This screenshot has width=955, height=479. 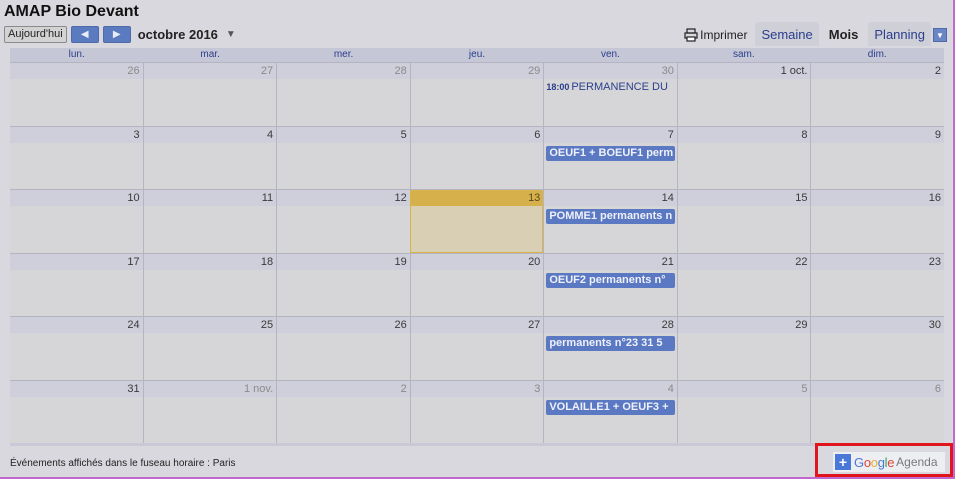 I want to click on day-cell: 1 oct., so click(x=743, y=94).